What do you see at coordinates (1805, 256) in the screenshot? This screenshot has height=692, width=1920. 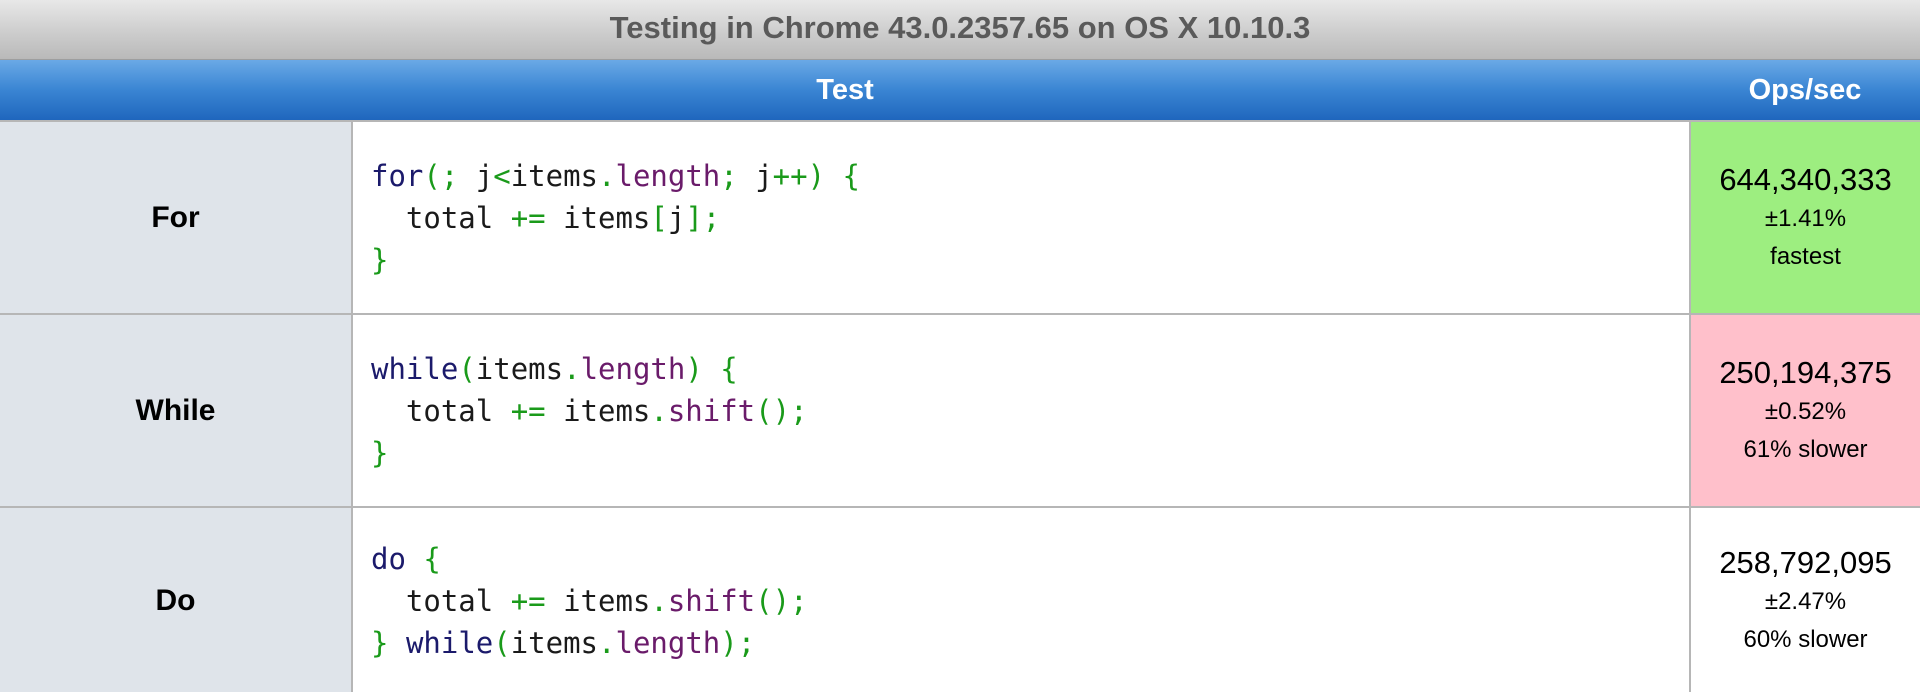 I see `ops-note: fastest` at bounding box center [1805, 256].